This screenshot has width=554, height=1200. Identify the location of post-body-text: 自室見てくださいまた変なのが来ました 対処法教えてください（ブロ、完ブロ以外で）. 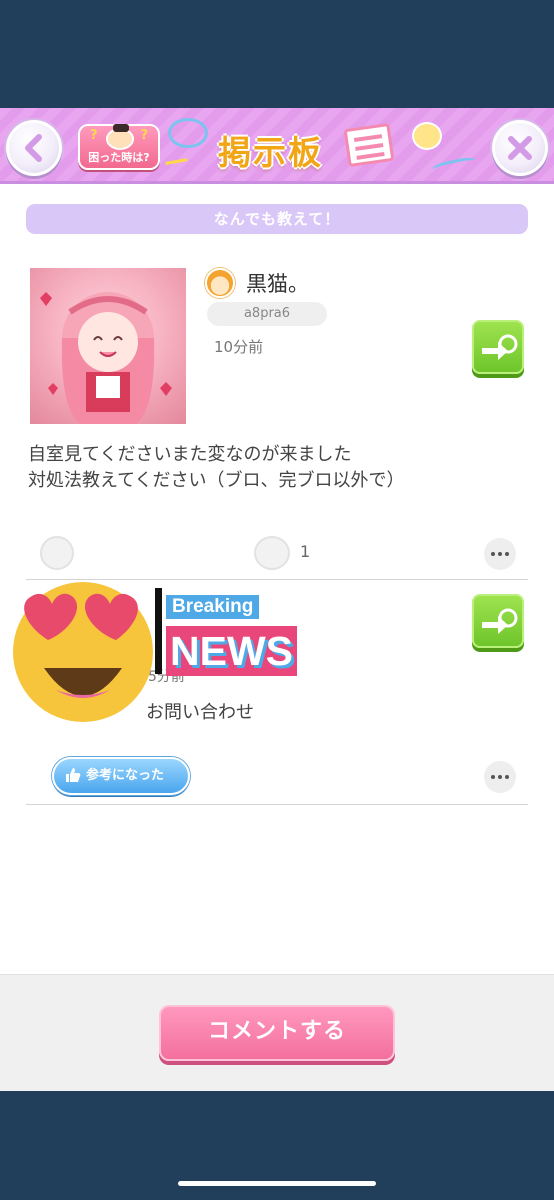
(216, 467).